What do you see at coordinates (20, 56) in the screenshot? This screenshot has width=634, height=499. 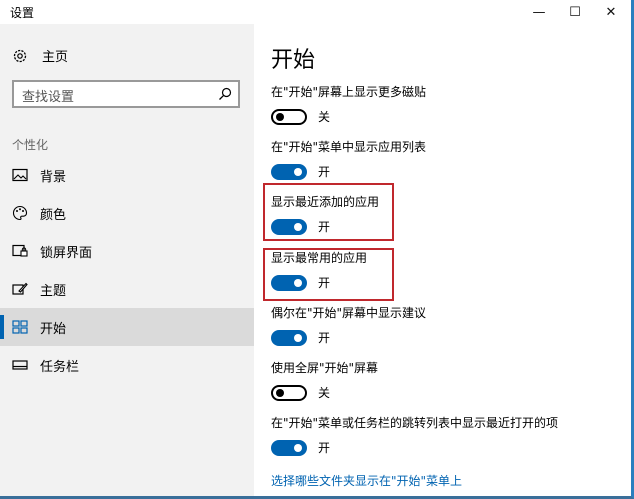 I see `gear-icon` at bounding box center [20, 56].